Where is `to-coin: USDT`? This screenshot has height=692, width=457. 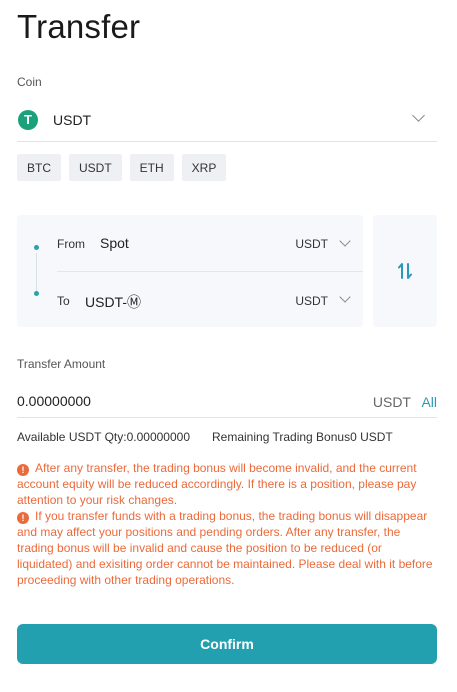 to-coin: USDT is located at coordinates (311, 301).